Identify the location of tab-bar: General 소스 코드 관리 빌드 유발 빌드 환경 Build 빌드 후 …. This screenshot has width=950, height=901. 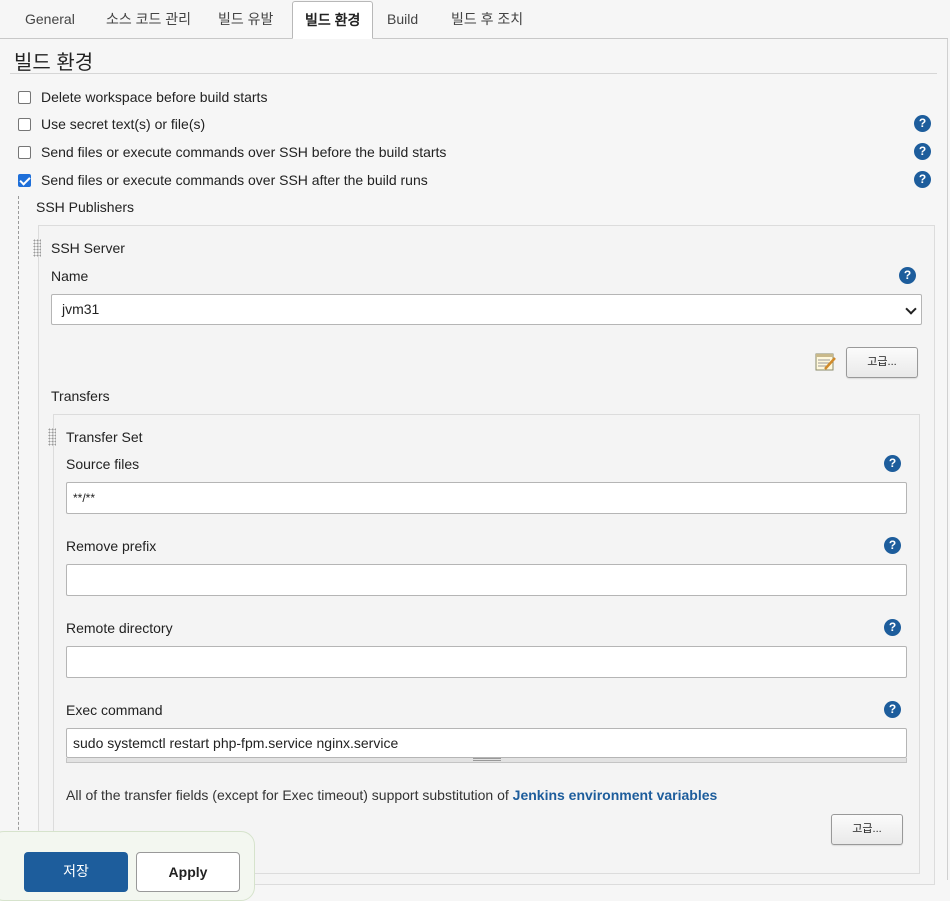
(474, 19).